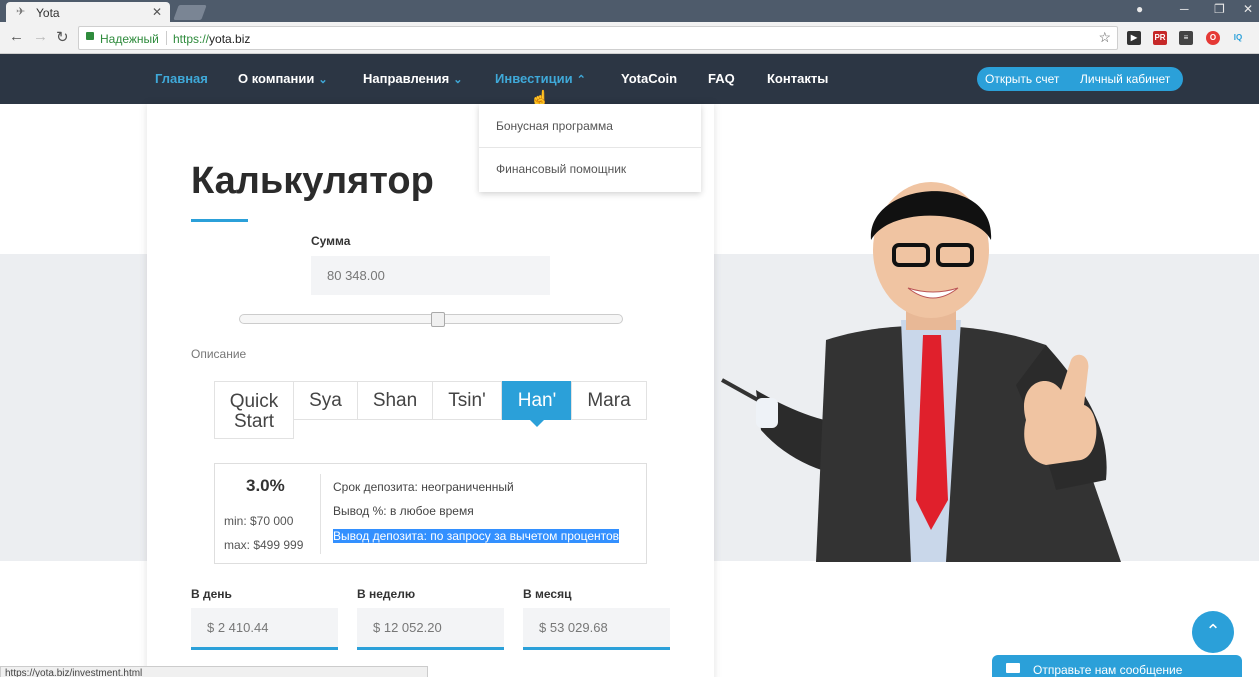 This screenshot has height=677, width=1259. What do you see at coordinates (211, 594) in the screenshot?
I see `per-day-label: В день` at bounding box center [211, 594].